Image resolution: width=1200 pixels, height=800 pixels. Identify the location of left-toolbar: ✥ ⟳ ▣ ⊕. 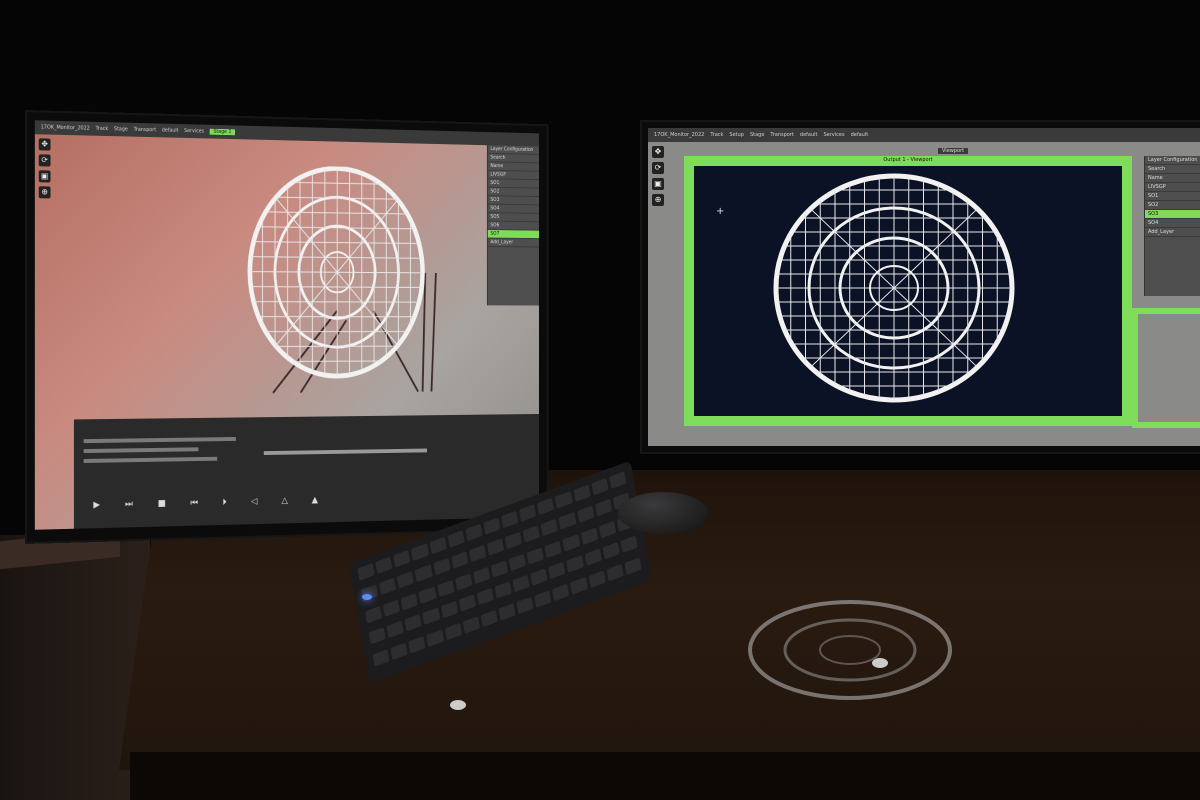
(45, 166).